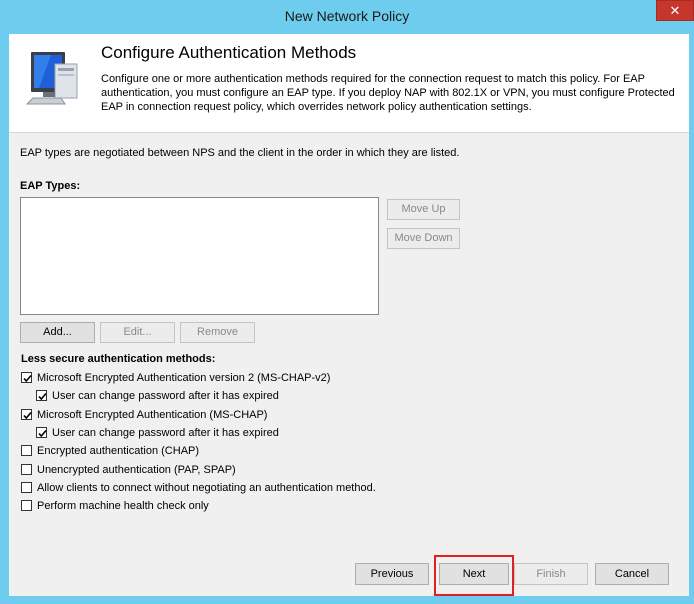 The width and height of the screenshot is (694, 604). I want to click on close-button: ✕, so click(675, 10).